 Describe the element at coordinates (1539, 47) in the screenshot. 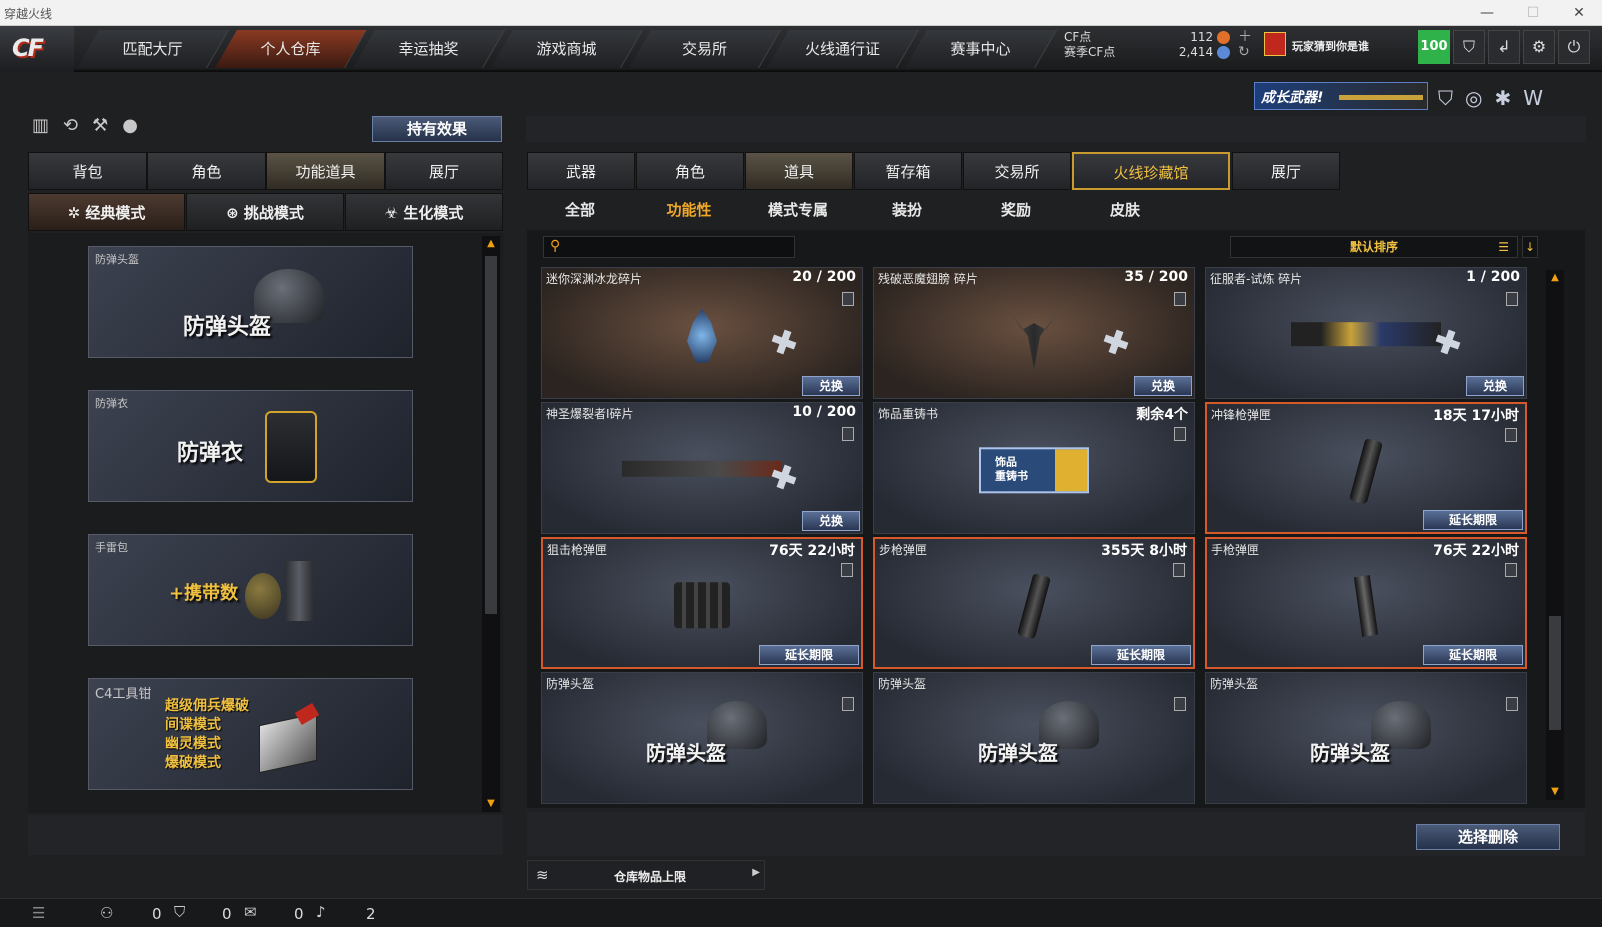

I see `gear-icon: ⚙` at that location.